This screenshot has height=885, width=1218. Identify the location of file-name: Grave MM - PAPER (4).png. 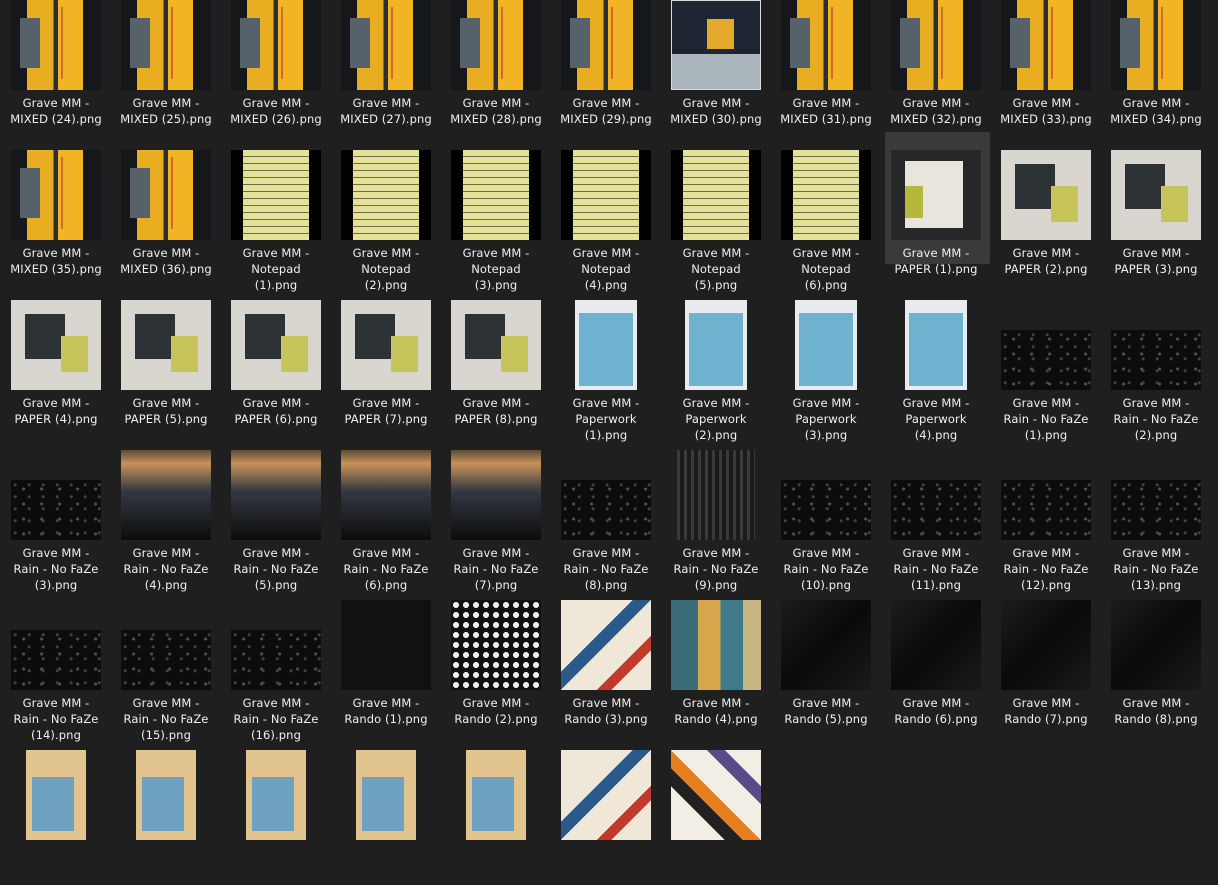
(56, 411).